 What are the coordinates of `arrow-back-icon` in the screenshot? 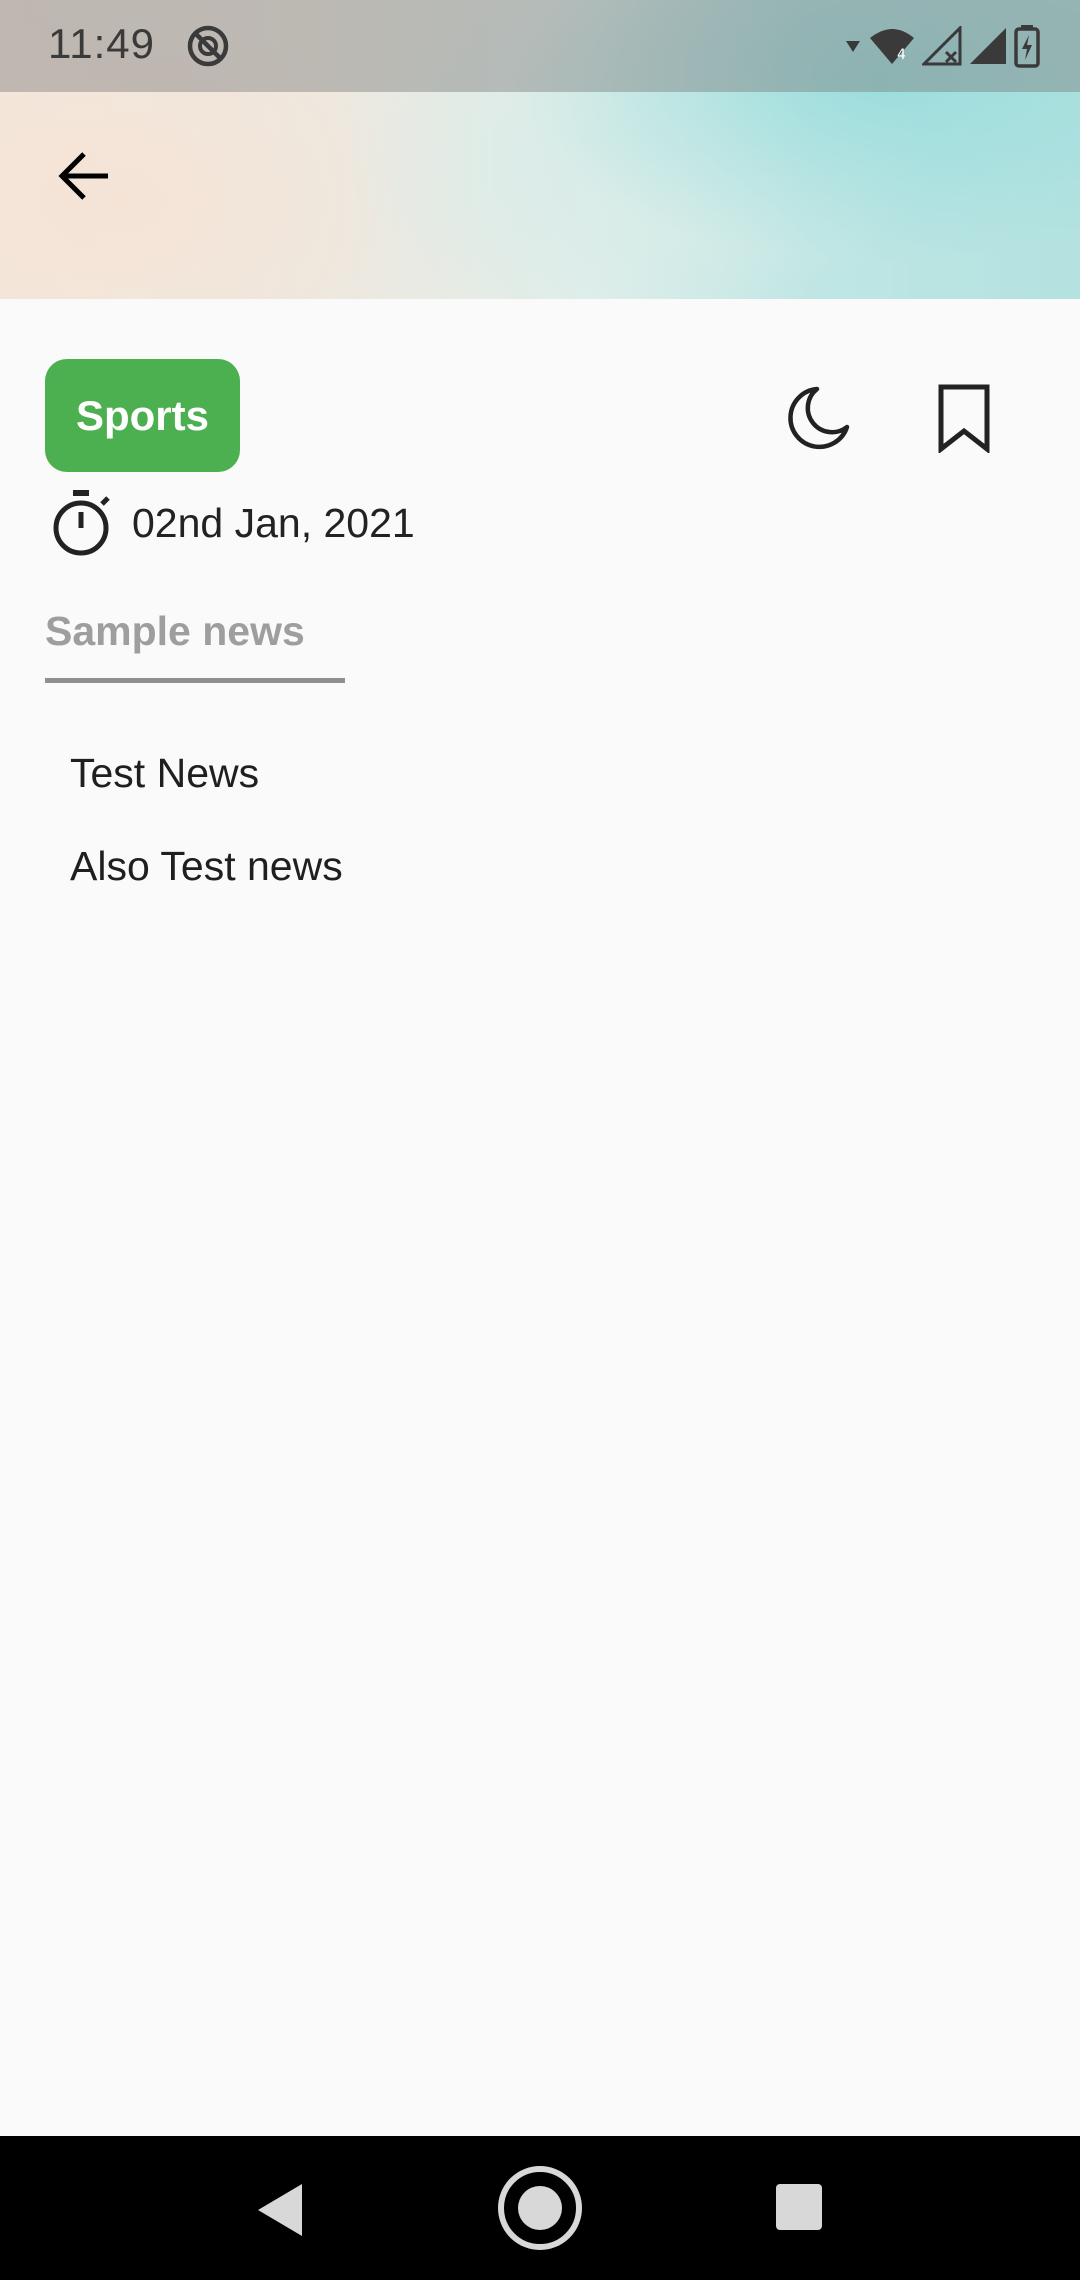 It's located at (83, 176).